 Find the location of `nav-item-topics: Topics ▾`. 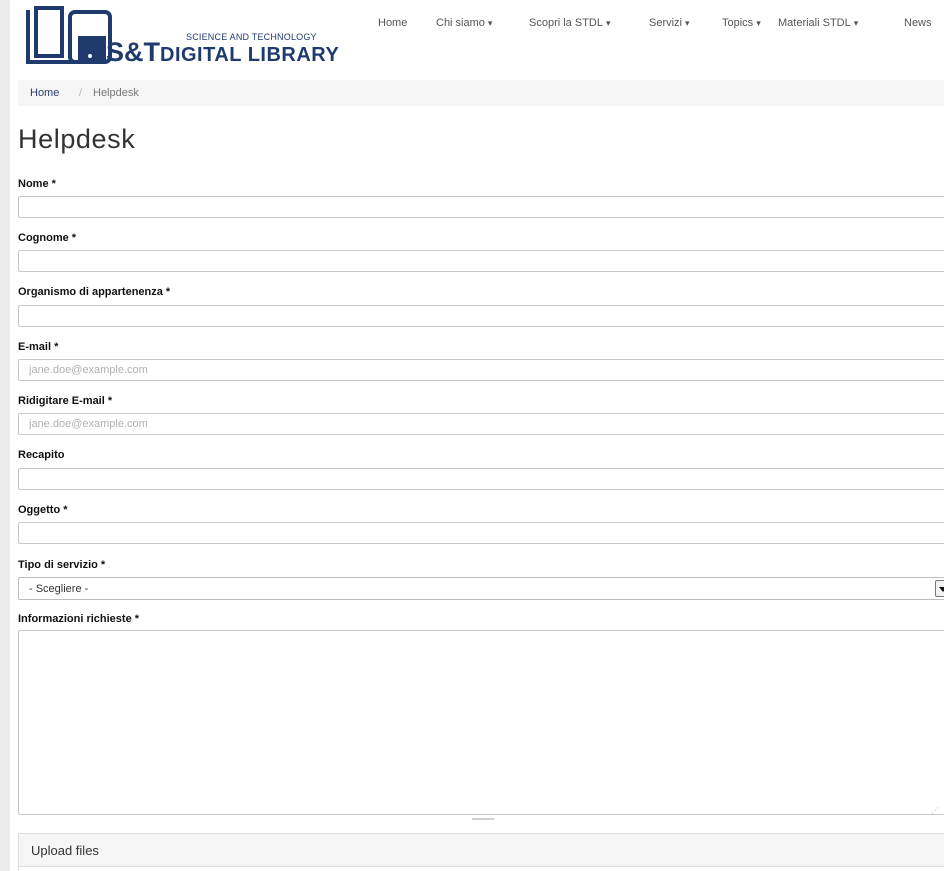

nav-item-topics: Topics ▾ is located at coordinates (741, 23).